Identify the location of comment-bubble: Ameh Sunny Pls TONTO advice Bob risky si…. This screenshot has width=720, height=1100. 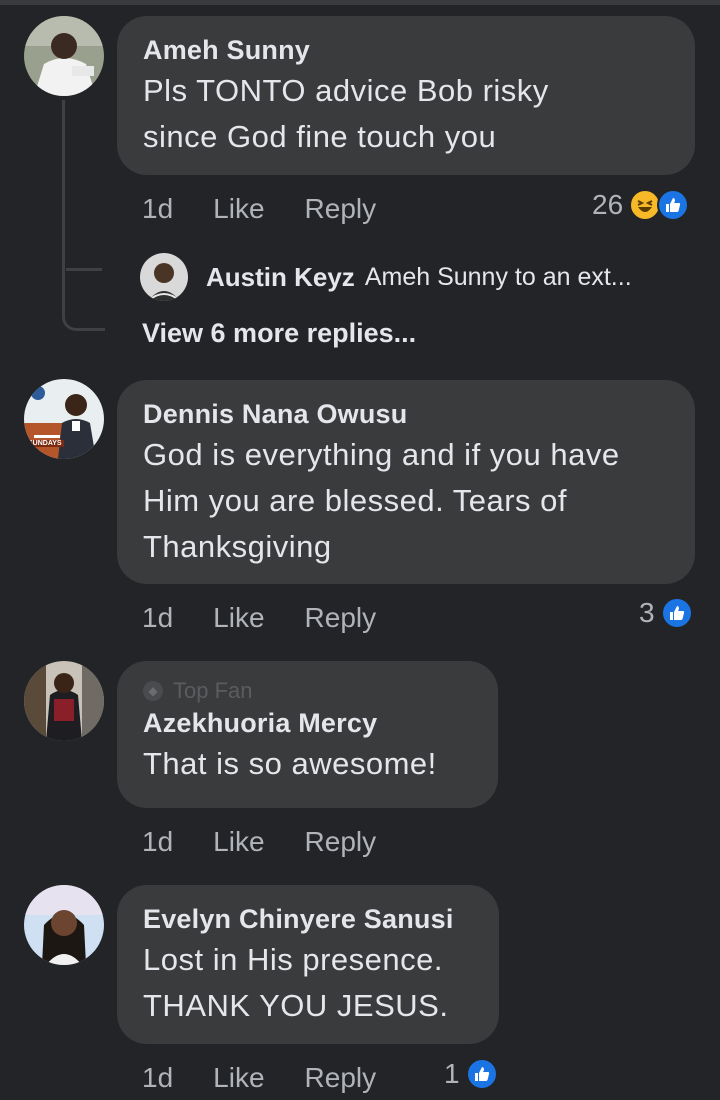
(406, 95).